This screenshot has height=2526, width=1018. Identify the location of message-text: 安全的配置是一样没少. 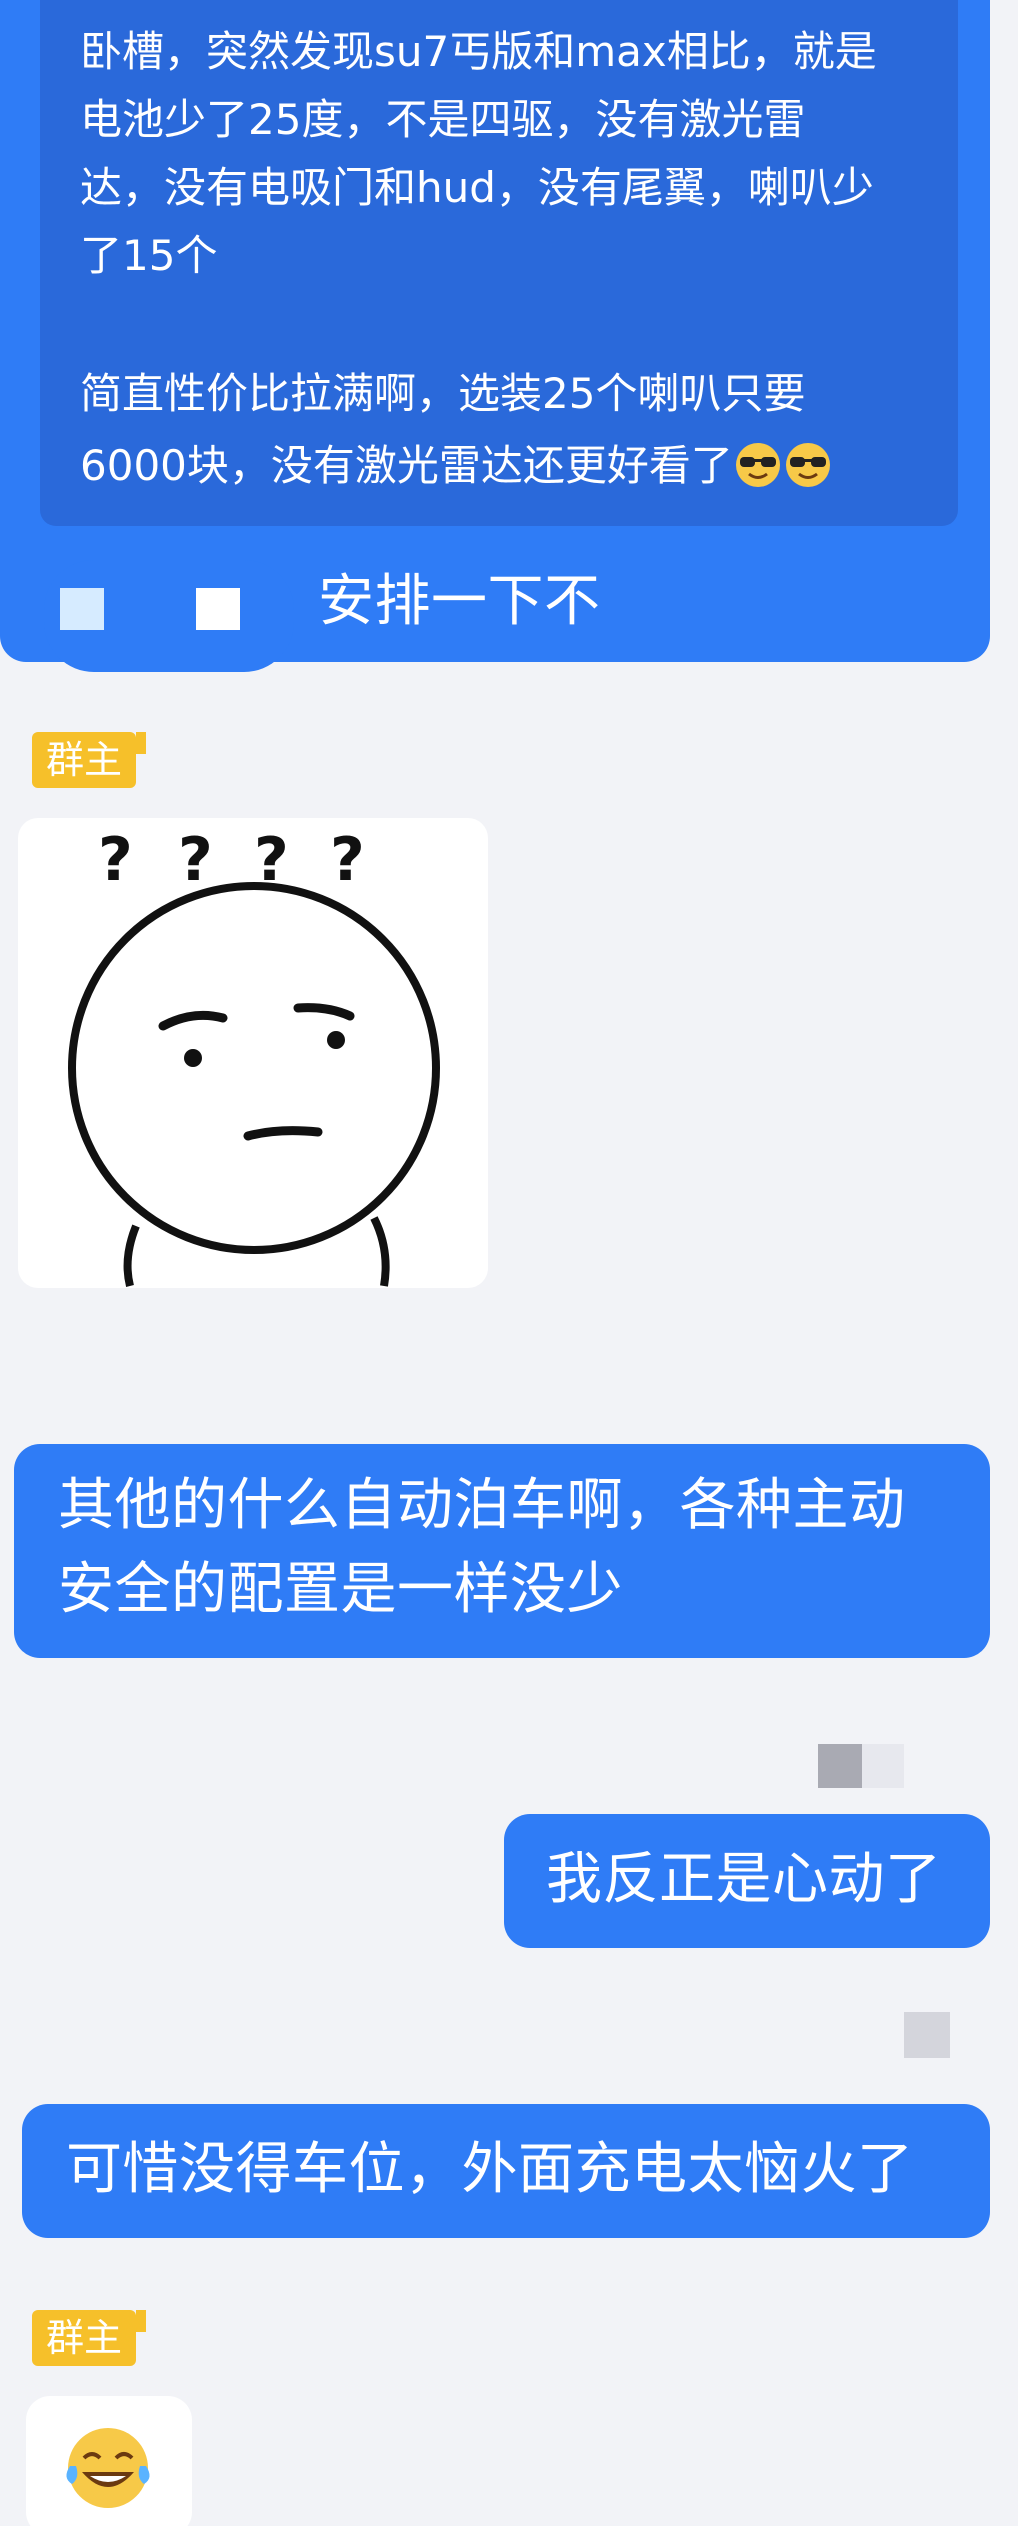
(340, 1589).